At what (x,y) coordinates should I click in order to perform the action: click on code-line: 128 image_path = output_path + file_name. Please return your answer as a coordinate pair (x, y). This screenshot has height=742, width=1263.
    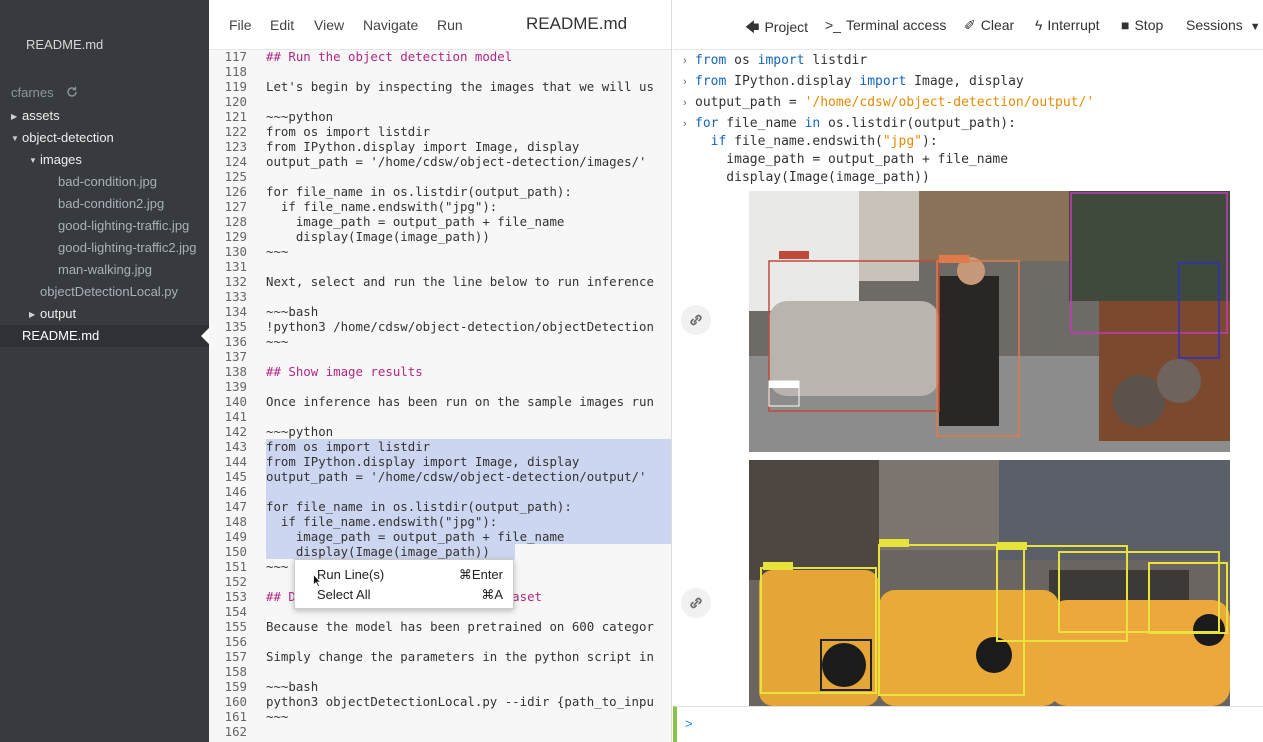
    Looking at the image, I should click on (440, 221).